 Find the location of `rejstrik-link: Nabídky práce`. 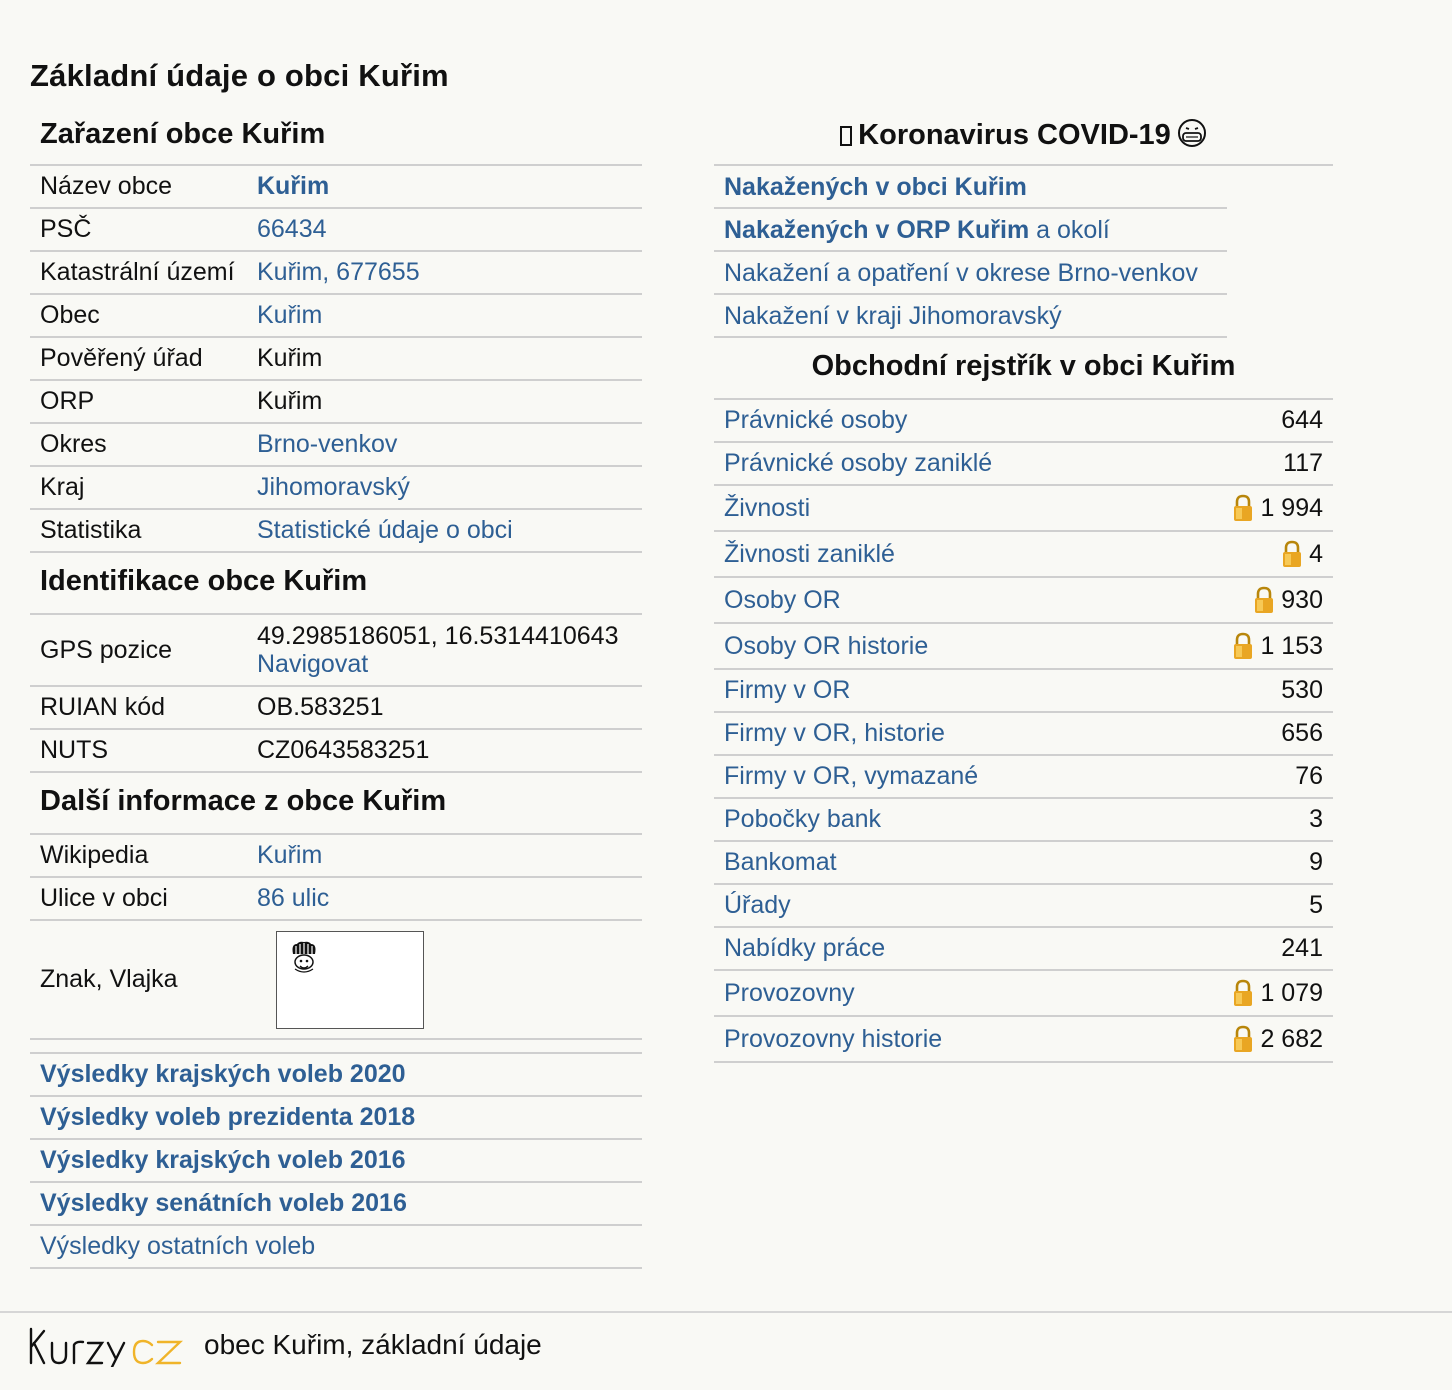

rejstrik-link: Nabídky práce is located at coordinates (804, 948).